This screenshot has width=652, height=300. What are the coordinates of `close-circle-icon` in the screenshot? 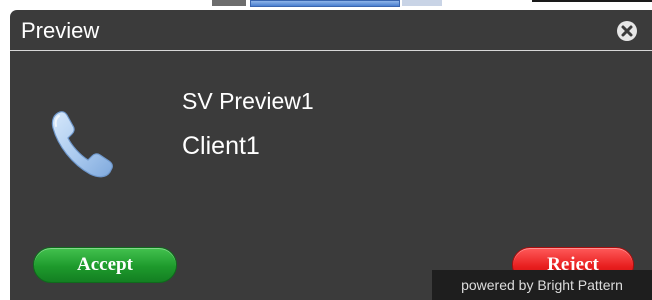 It's located at (627, 31).